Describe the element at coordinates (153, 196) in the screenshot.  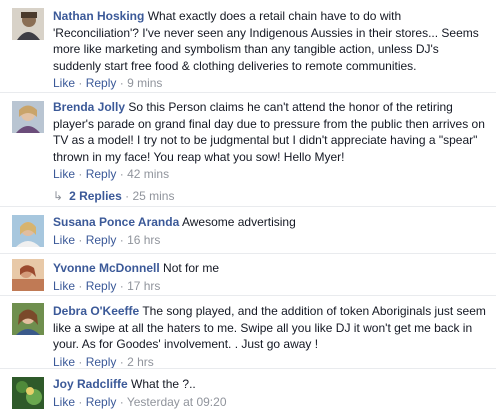
I see `replies-timestamp: 25 mins` at that location.